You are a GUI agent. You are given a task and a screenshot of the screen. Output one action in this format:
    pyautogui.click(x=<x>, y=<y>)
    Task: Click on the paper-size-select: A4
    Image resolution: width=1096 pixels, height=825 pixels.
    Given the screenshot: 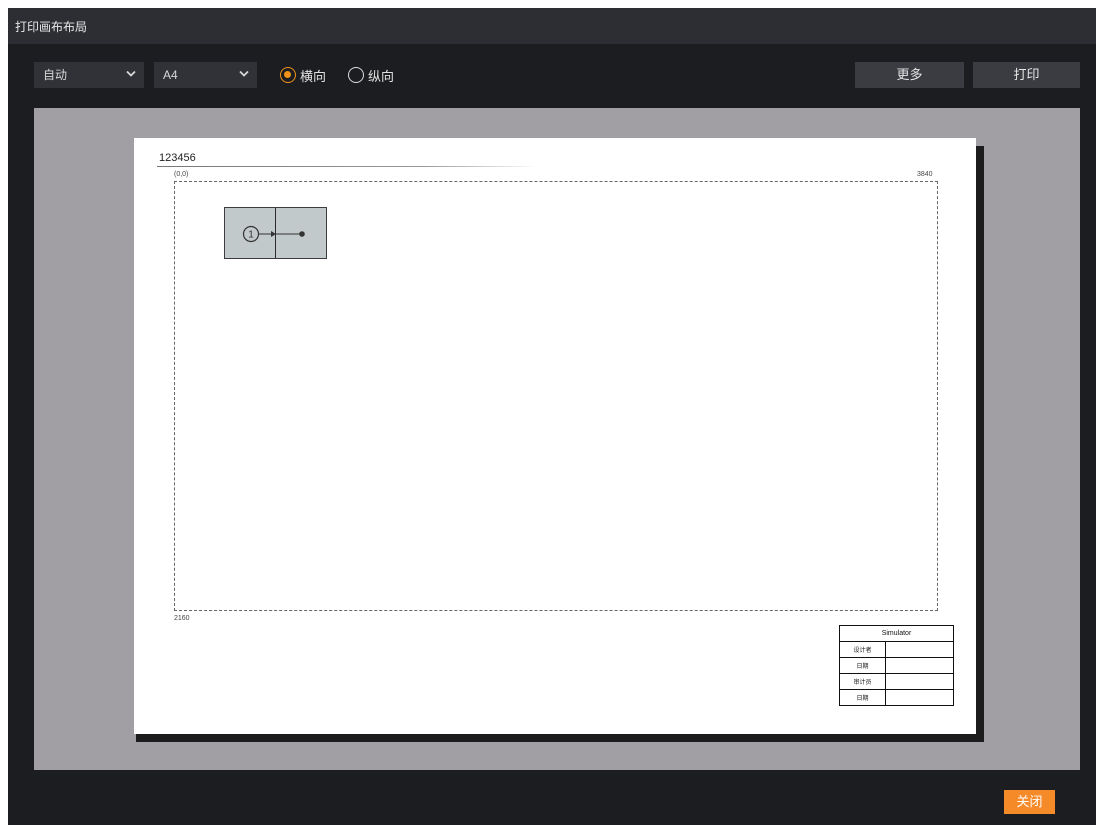 What is the action you would take?
    pyautogui.click(x=205, y=75)
    